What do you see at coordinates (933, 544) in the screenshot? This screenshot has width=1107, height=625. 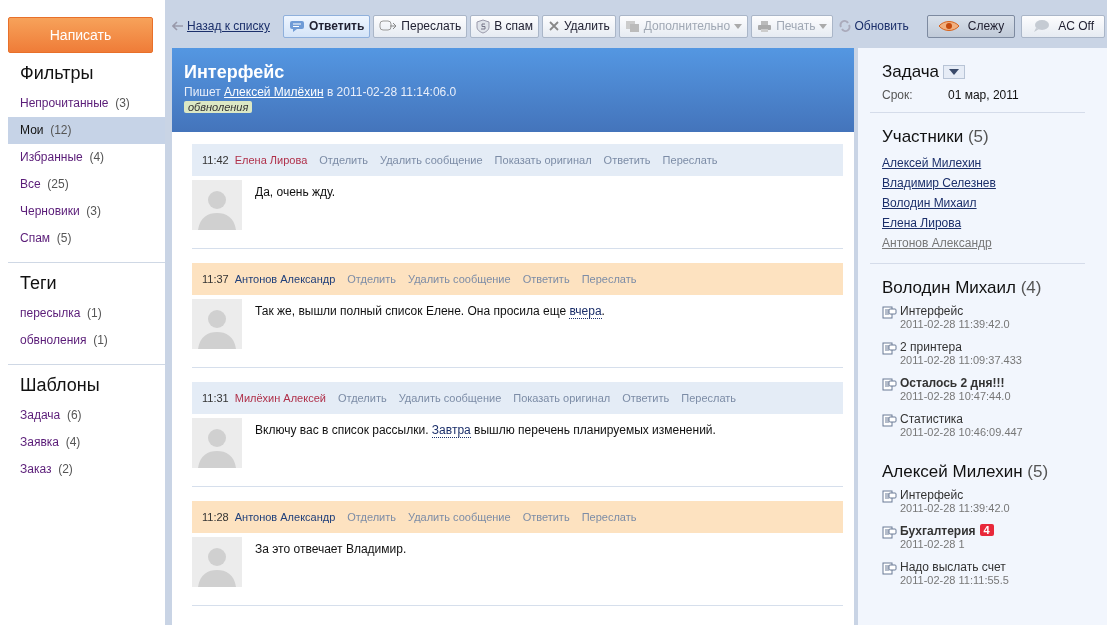 I see `conversation-date: 2011-02-28 1` at bounding box center [933, 544].